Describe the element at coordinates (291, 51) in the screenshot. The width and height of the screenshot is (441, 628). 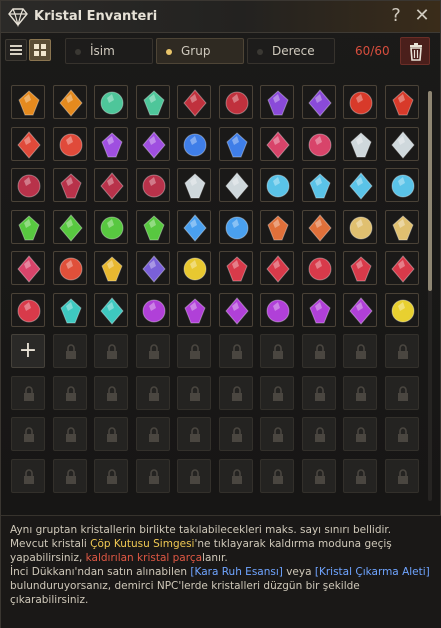
I see `sort-by-grade-button: Derece` at that location.